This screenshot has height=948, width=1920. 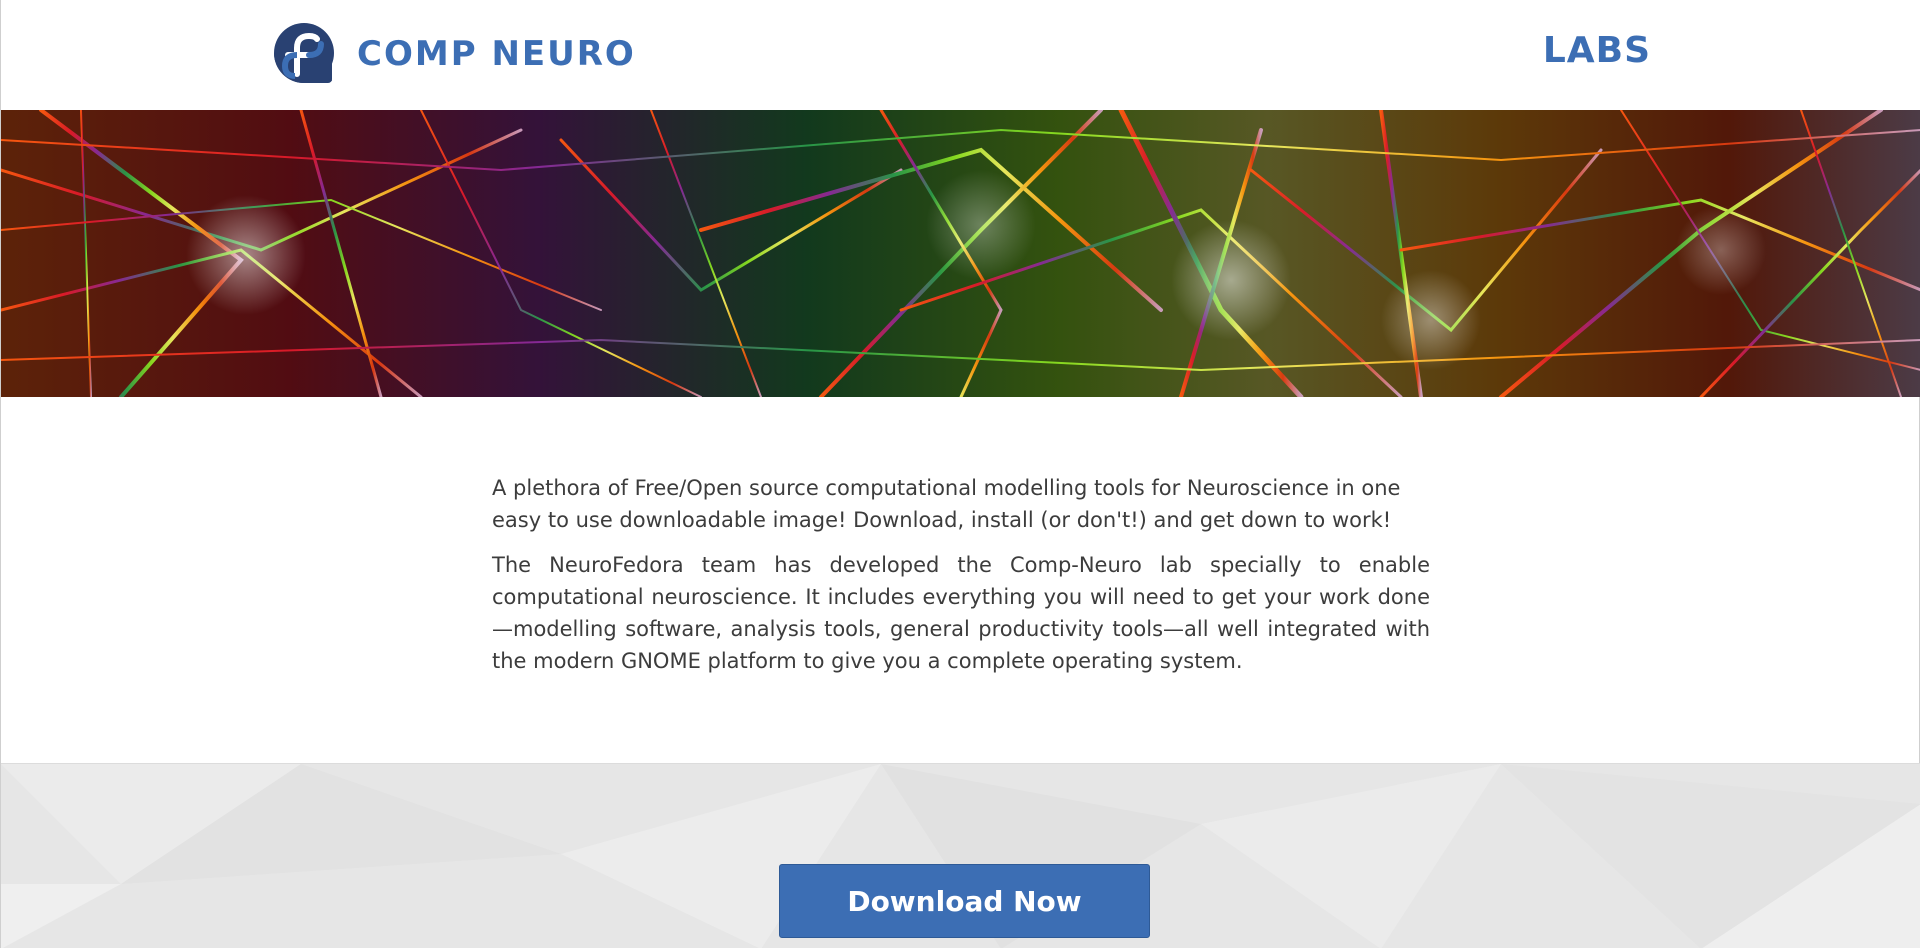 I want to click on labs-link: LABS, so click(x=1597, y=50).